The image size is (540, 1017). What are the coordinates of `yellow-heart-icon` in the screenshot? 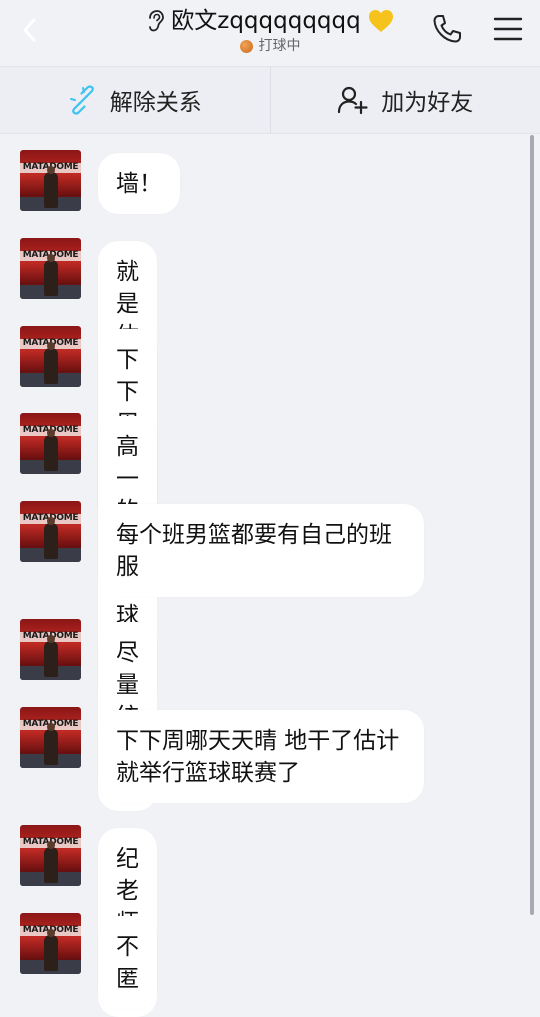 It's located at (381, 21).